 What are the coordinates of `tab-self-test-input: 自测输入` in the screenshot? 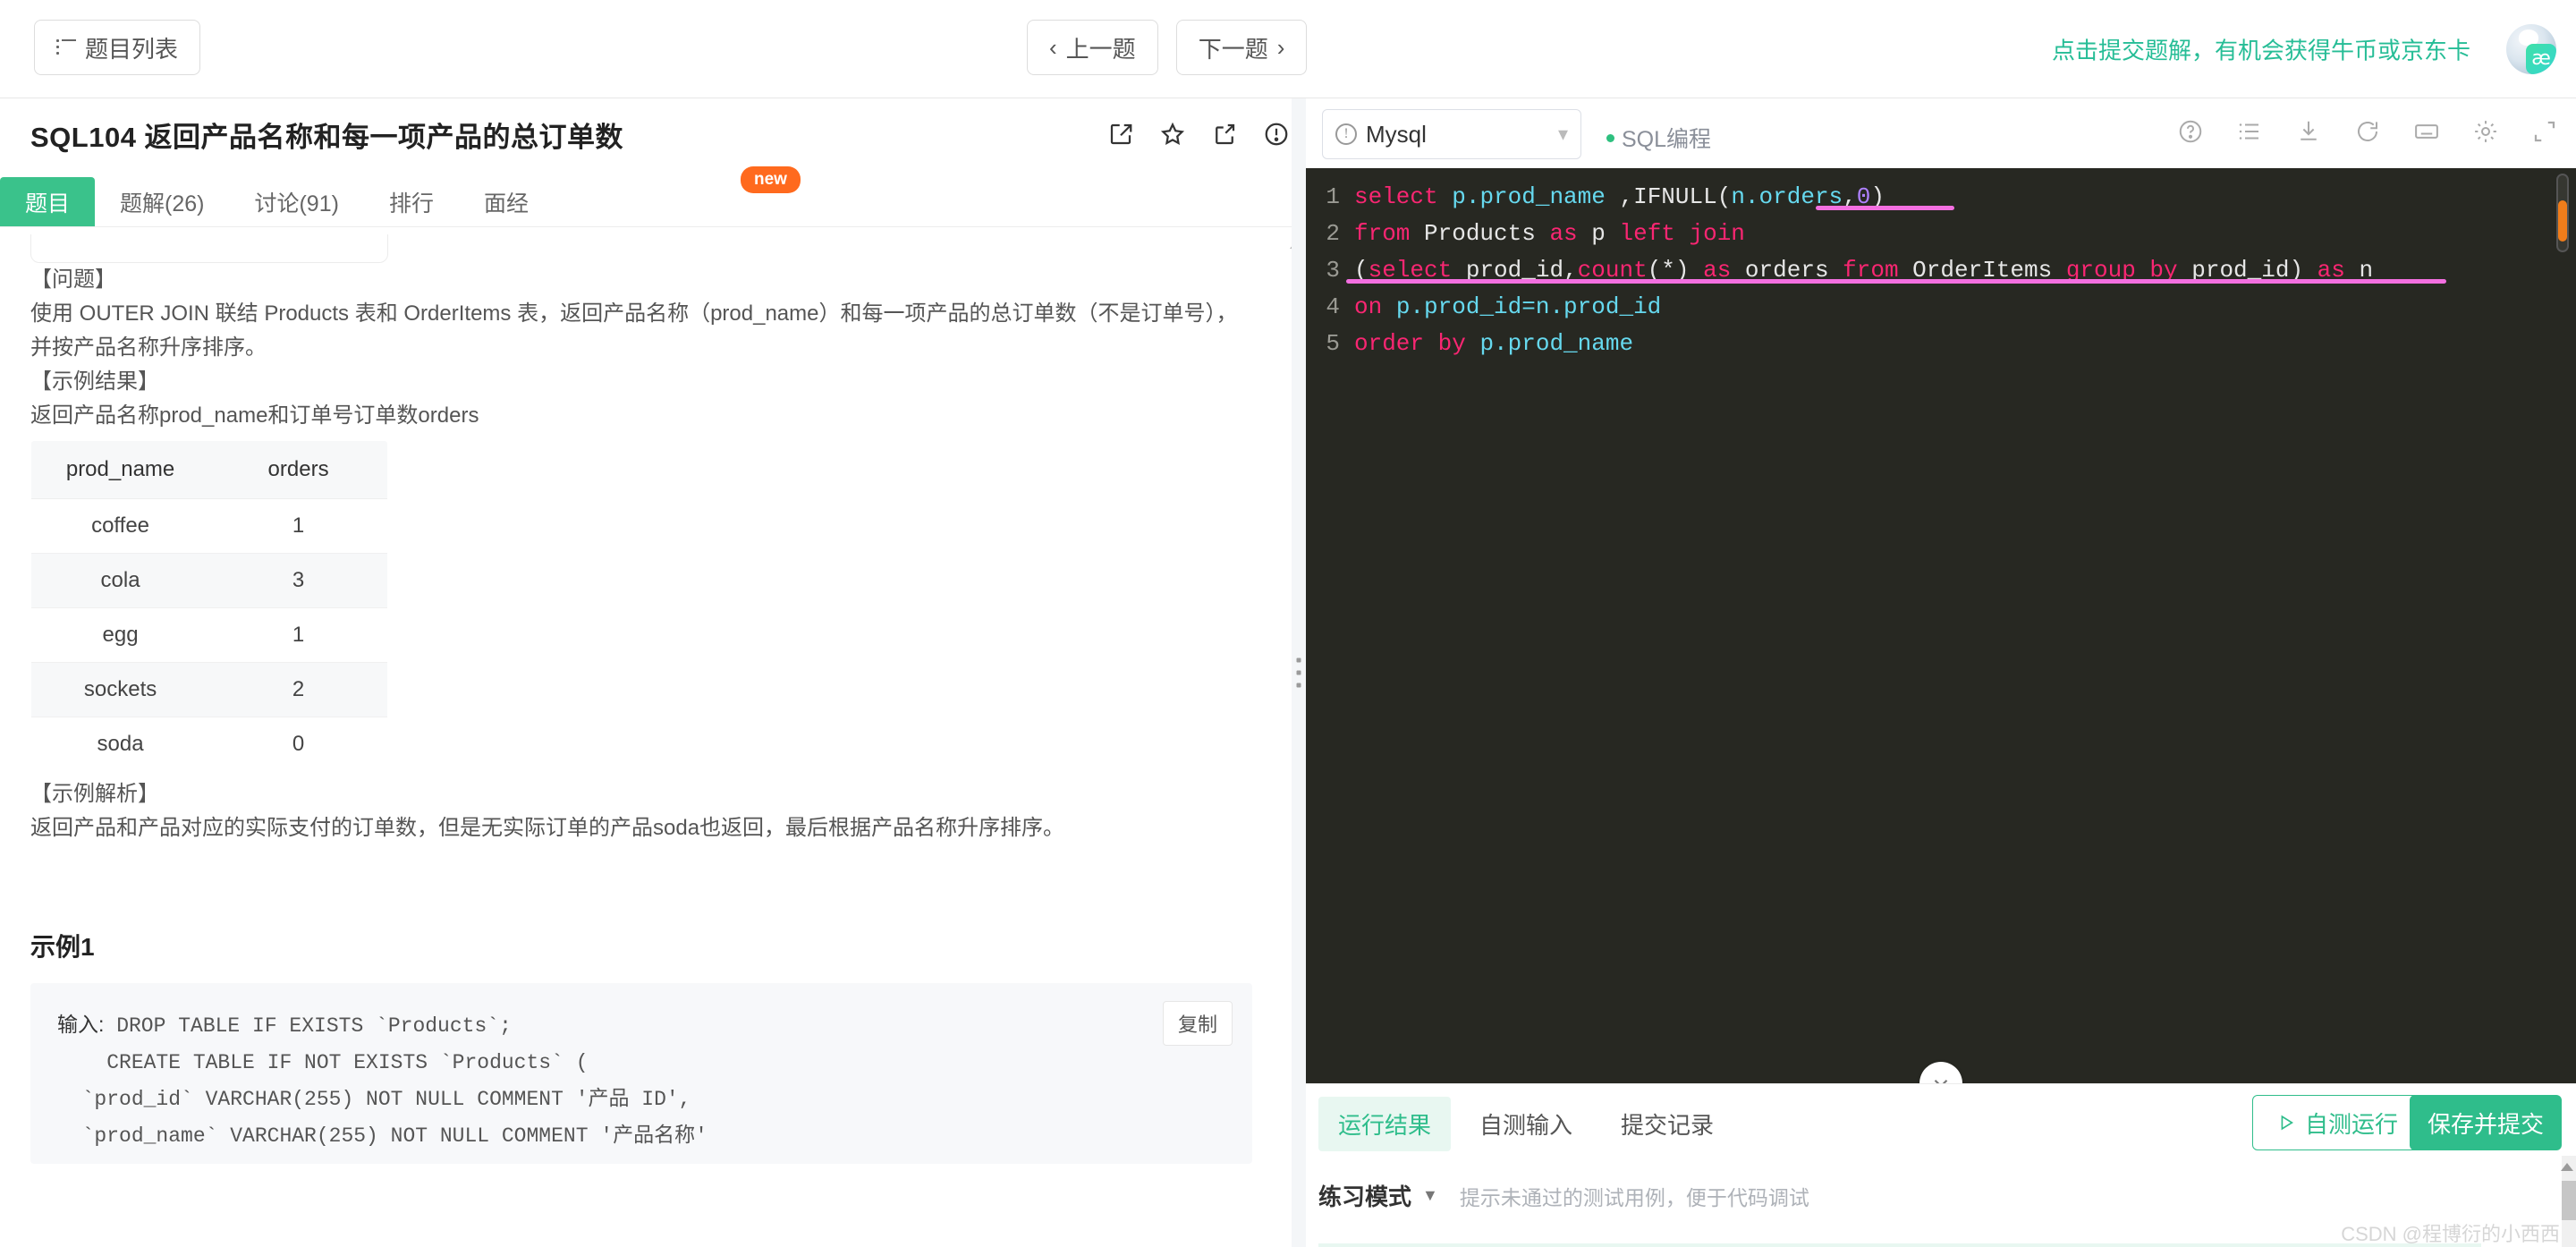 It's located at (1526, 1124).